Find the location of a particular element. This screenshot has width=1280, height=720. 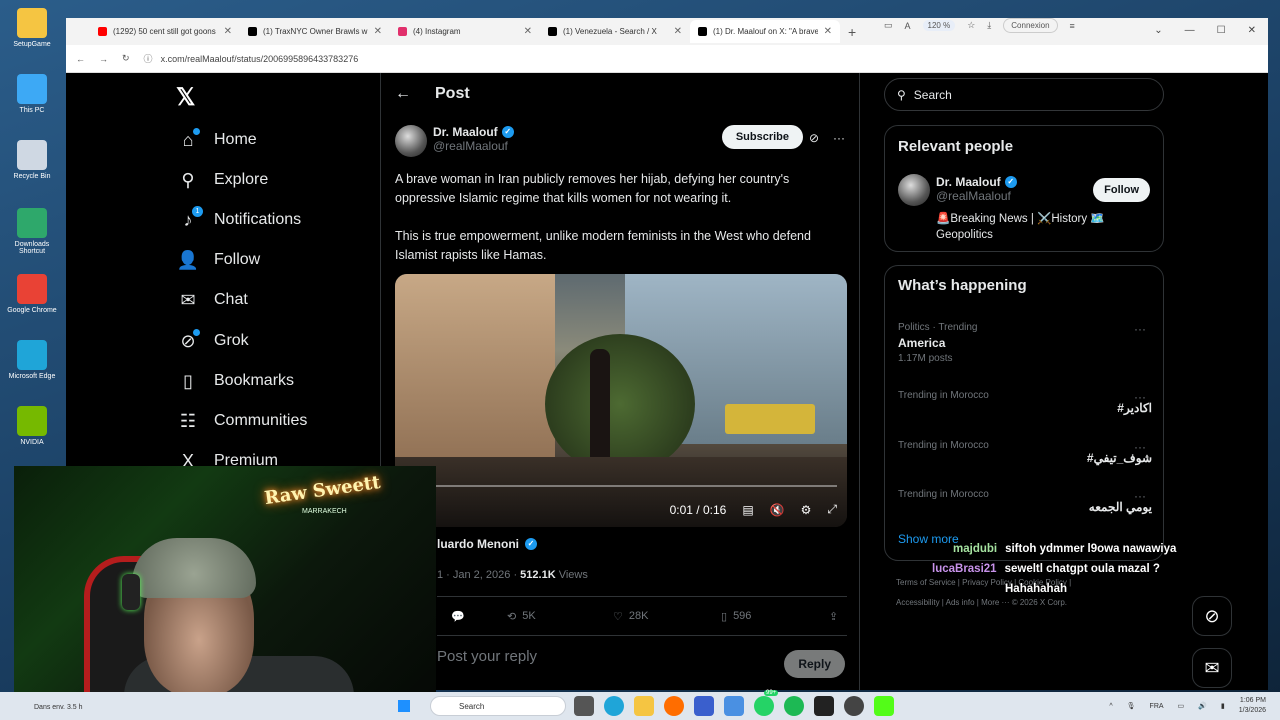

file-explorer-icon is located at coordinates (644, 706).